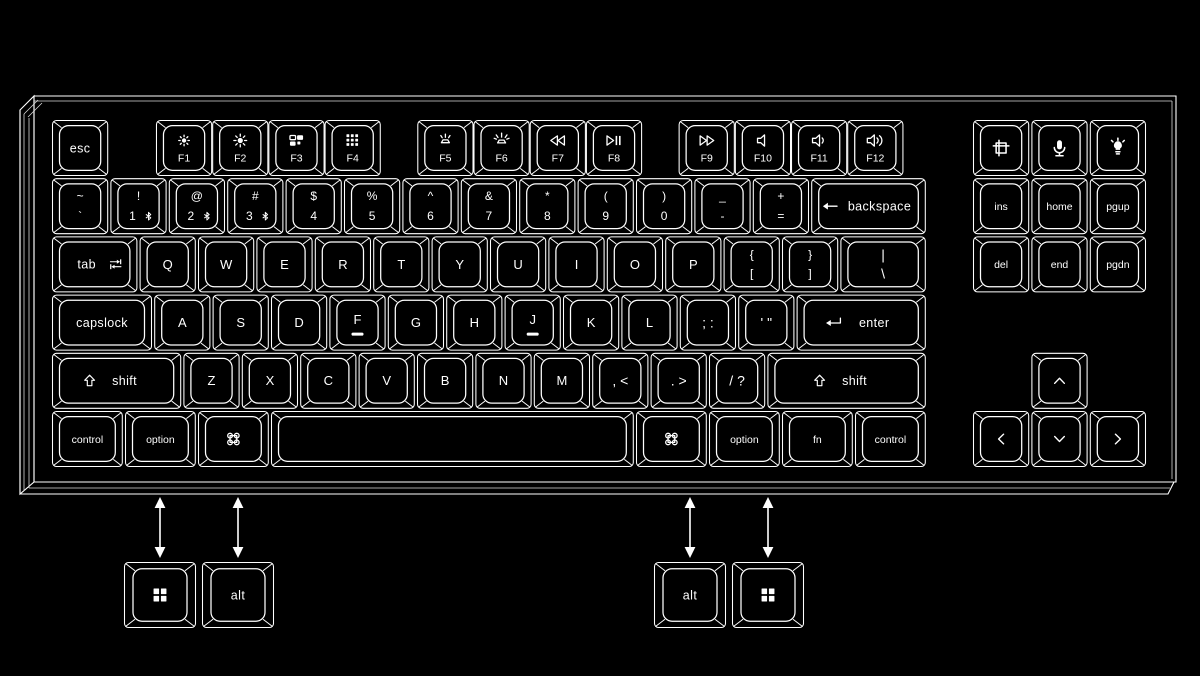  Describe the element at coordinates (255, 206) in the screenshot. I see `key-digit-3: #3` at that location.